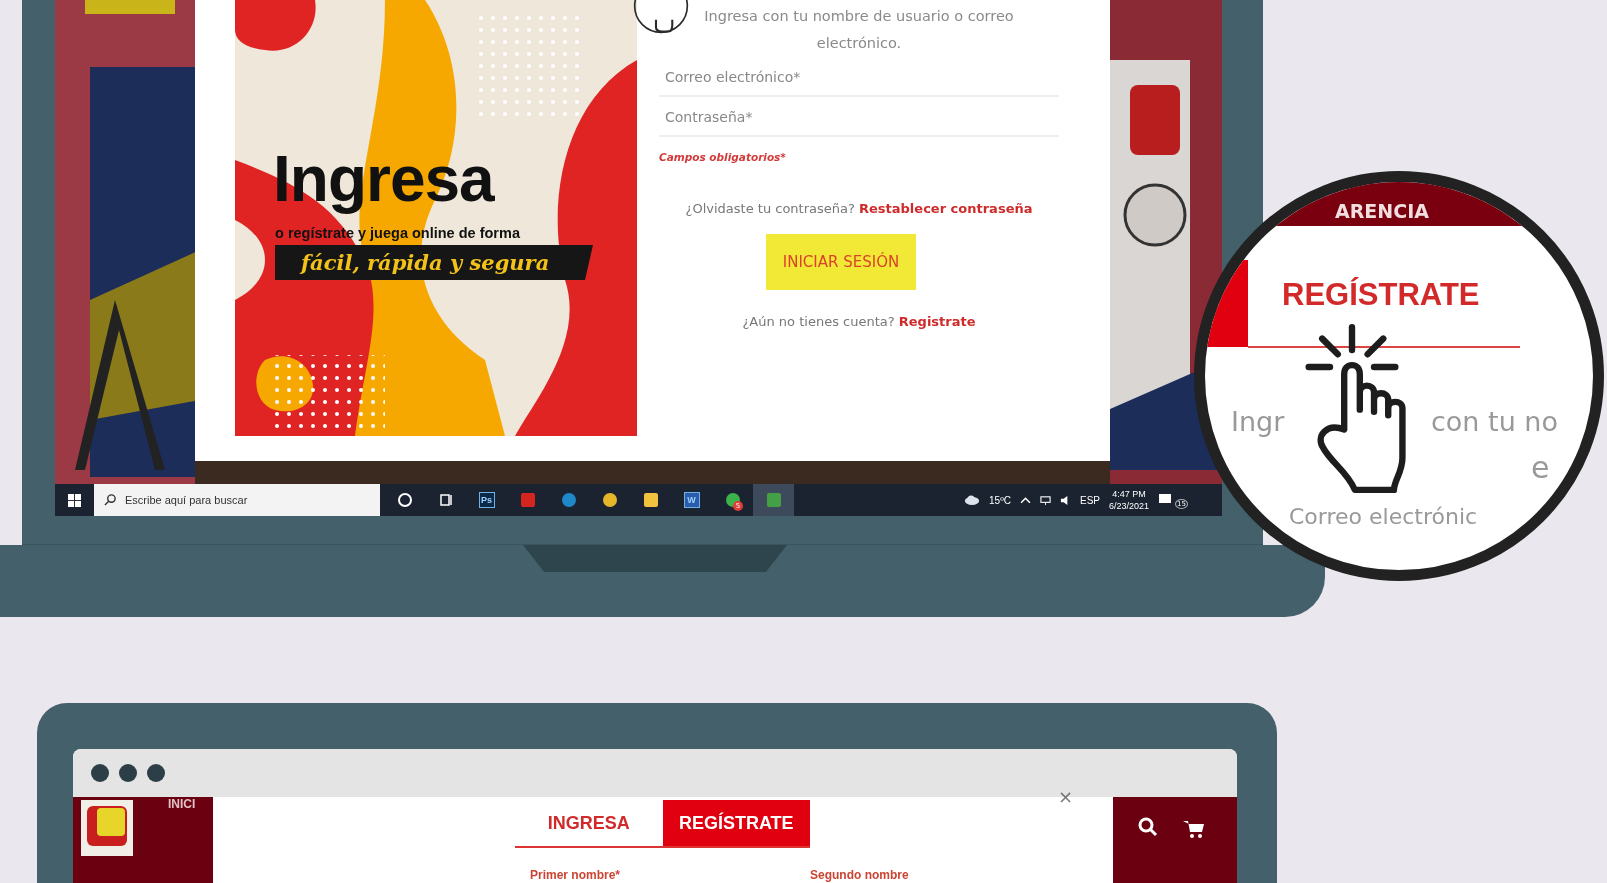 Image resolution: width=1607 pixels, height=883 pixels. What do you see at coordinates (1381, 295) in the screenshot?
I see `register-tab-label: REGÍSTRATE` at bounding box center [1381, 295].